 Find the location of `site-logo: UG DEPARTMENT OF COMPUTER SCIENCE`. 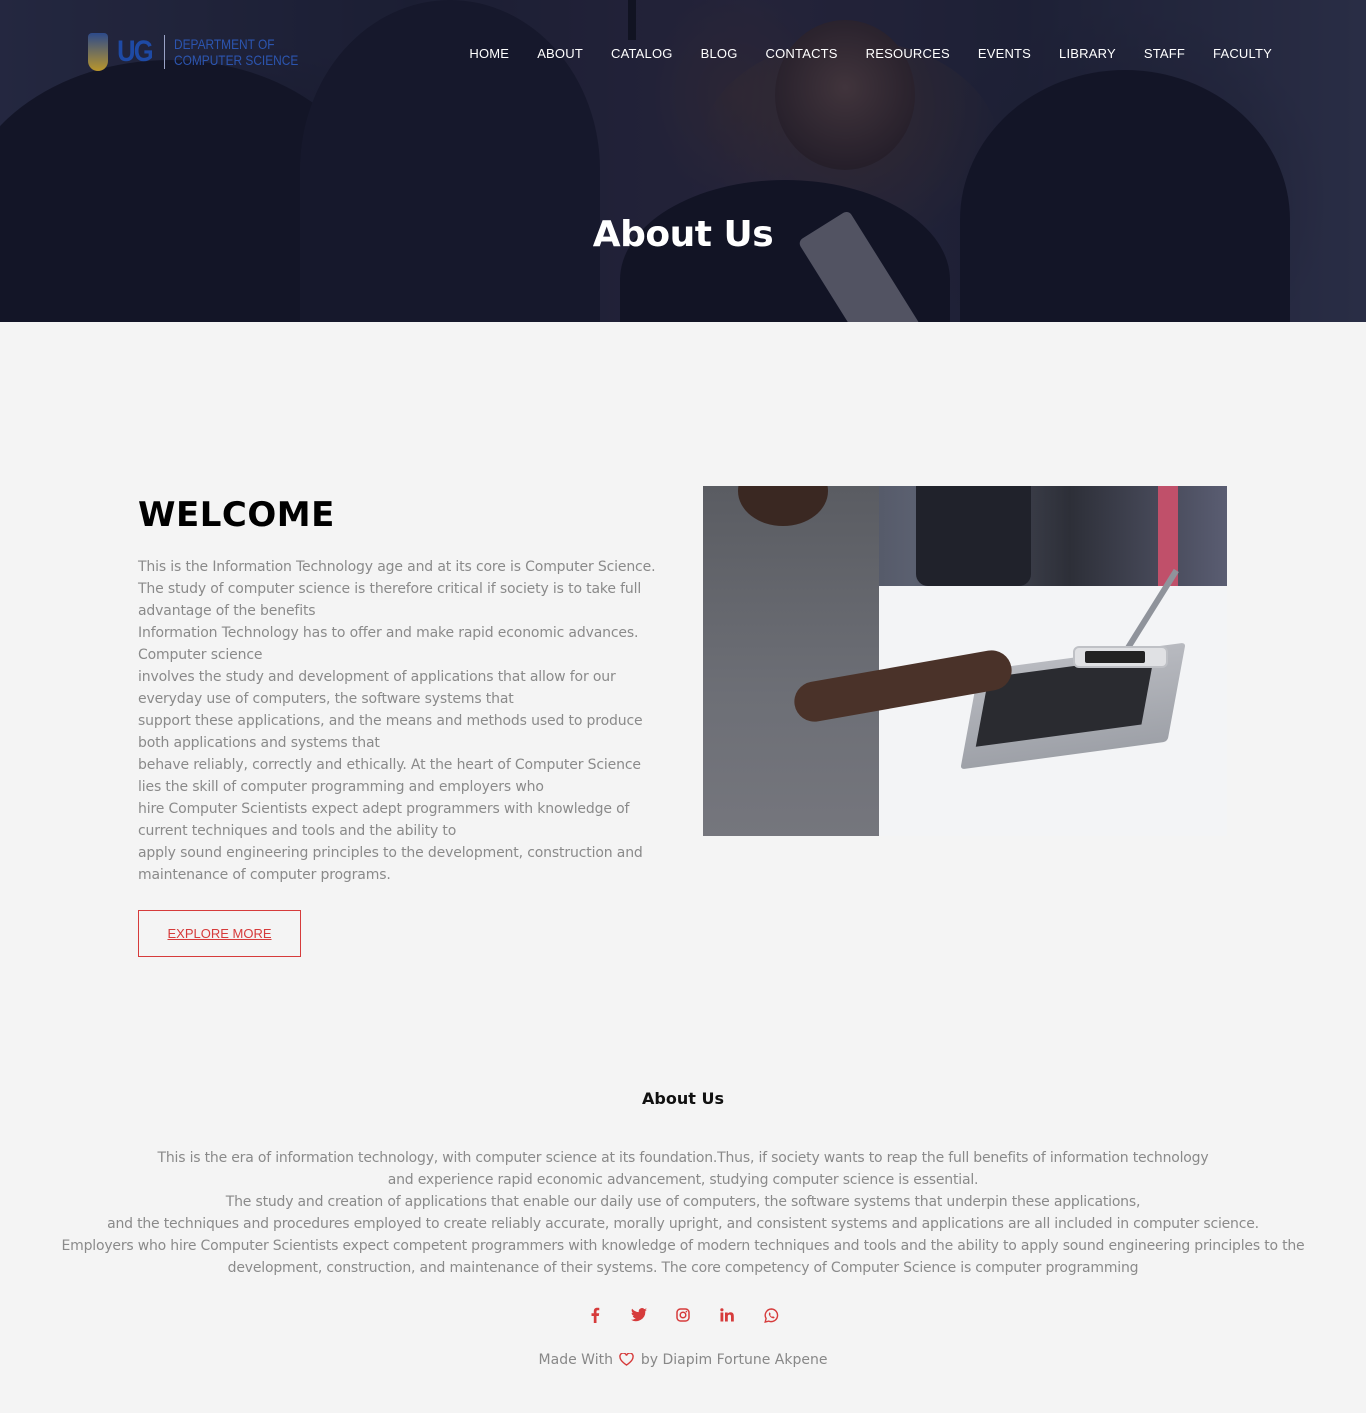

site-logo: UG DEPARTMENT OF COMPUTER SCIENCE is located at coordinates (204, 52).